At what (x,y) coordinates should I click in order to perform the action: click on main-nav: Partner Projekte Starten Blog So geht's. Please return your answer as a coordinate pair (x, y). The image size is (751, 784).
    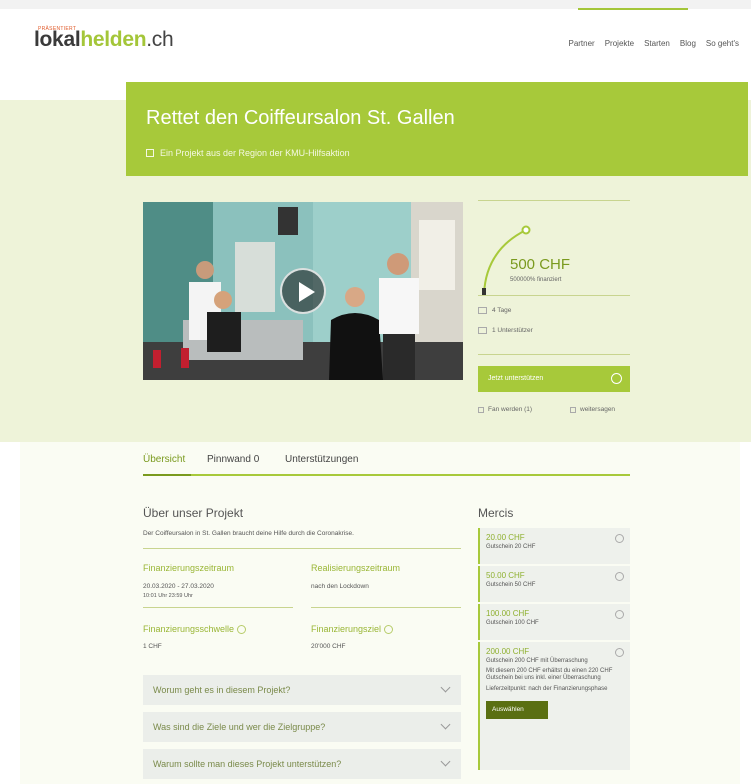
    Looking at the image, I should click on (653, 43).